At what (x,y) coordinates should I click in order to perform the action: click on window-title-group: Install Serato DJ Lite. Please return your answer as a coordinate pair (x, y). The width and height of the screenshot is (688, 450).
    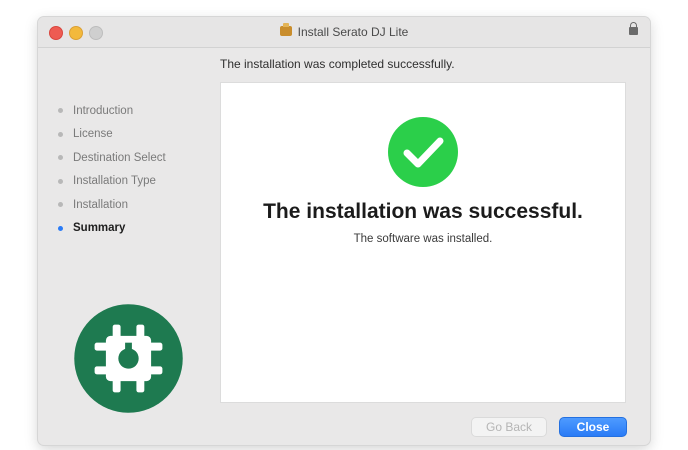
    Looking at the image, I should click on (344, 32).